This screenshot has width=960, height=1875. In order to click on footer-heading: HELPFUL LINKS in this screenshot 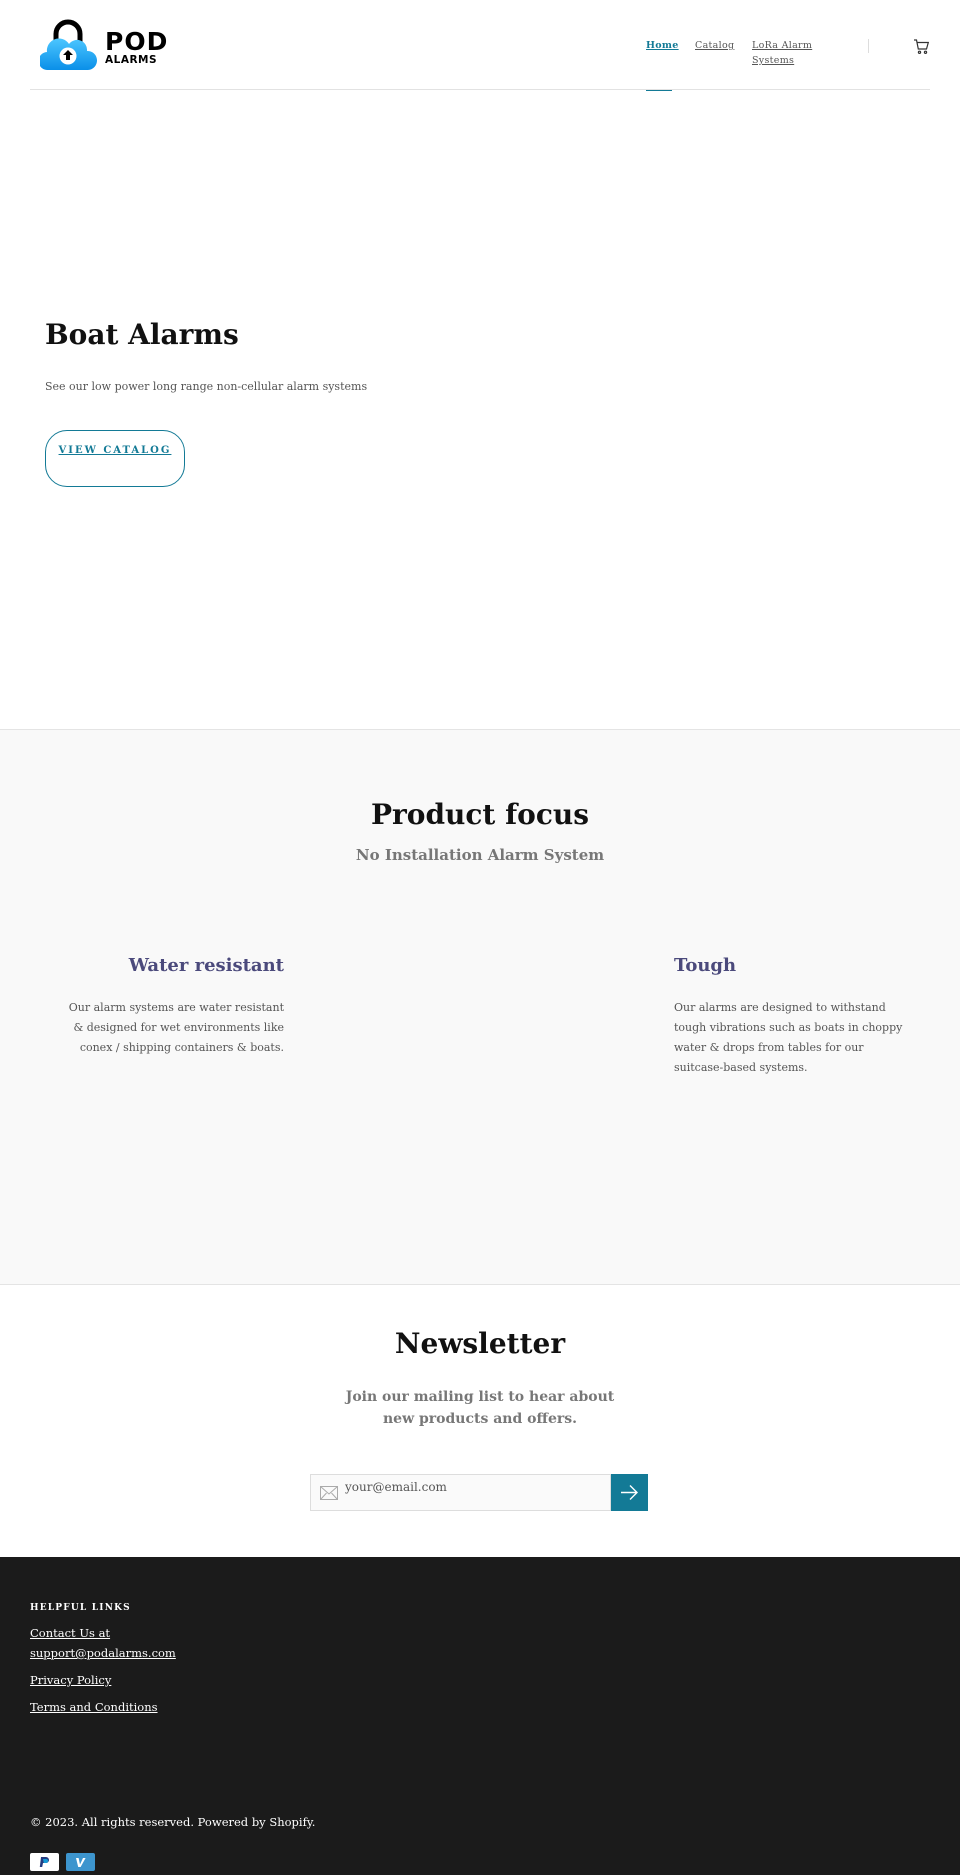, I will do `click(80, 1608)`.